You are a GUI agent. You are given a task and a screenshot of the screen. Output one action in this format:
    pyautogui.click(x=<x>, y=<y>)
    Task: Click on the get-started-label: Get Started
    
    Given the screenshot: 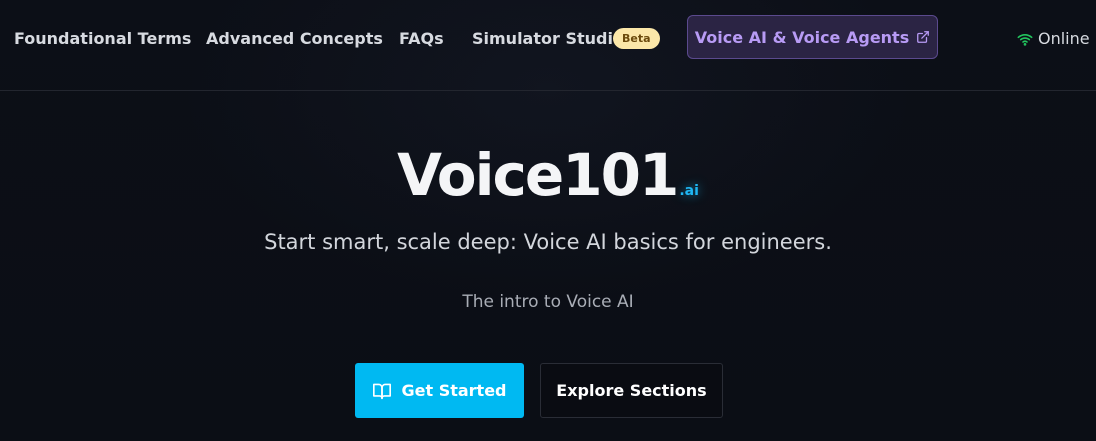 What is the action you would take?
    pyautogui.click(x=454, y=390)
    